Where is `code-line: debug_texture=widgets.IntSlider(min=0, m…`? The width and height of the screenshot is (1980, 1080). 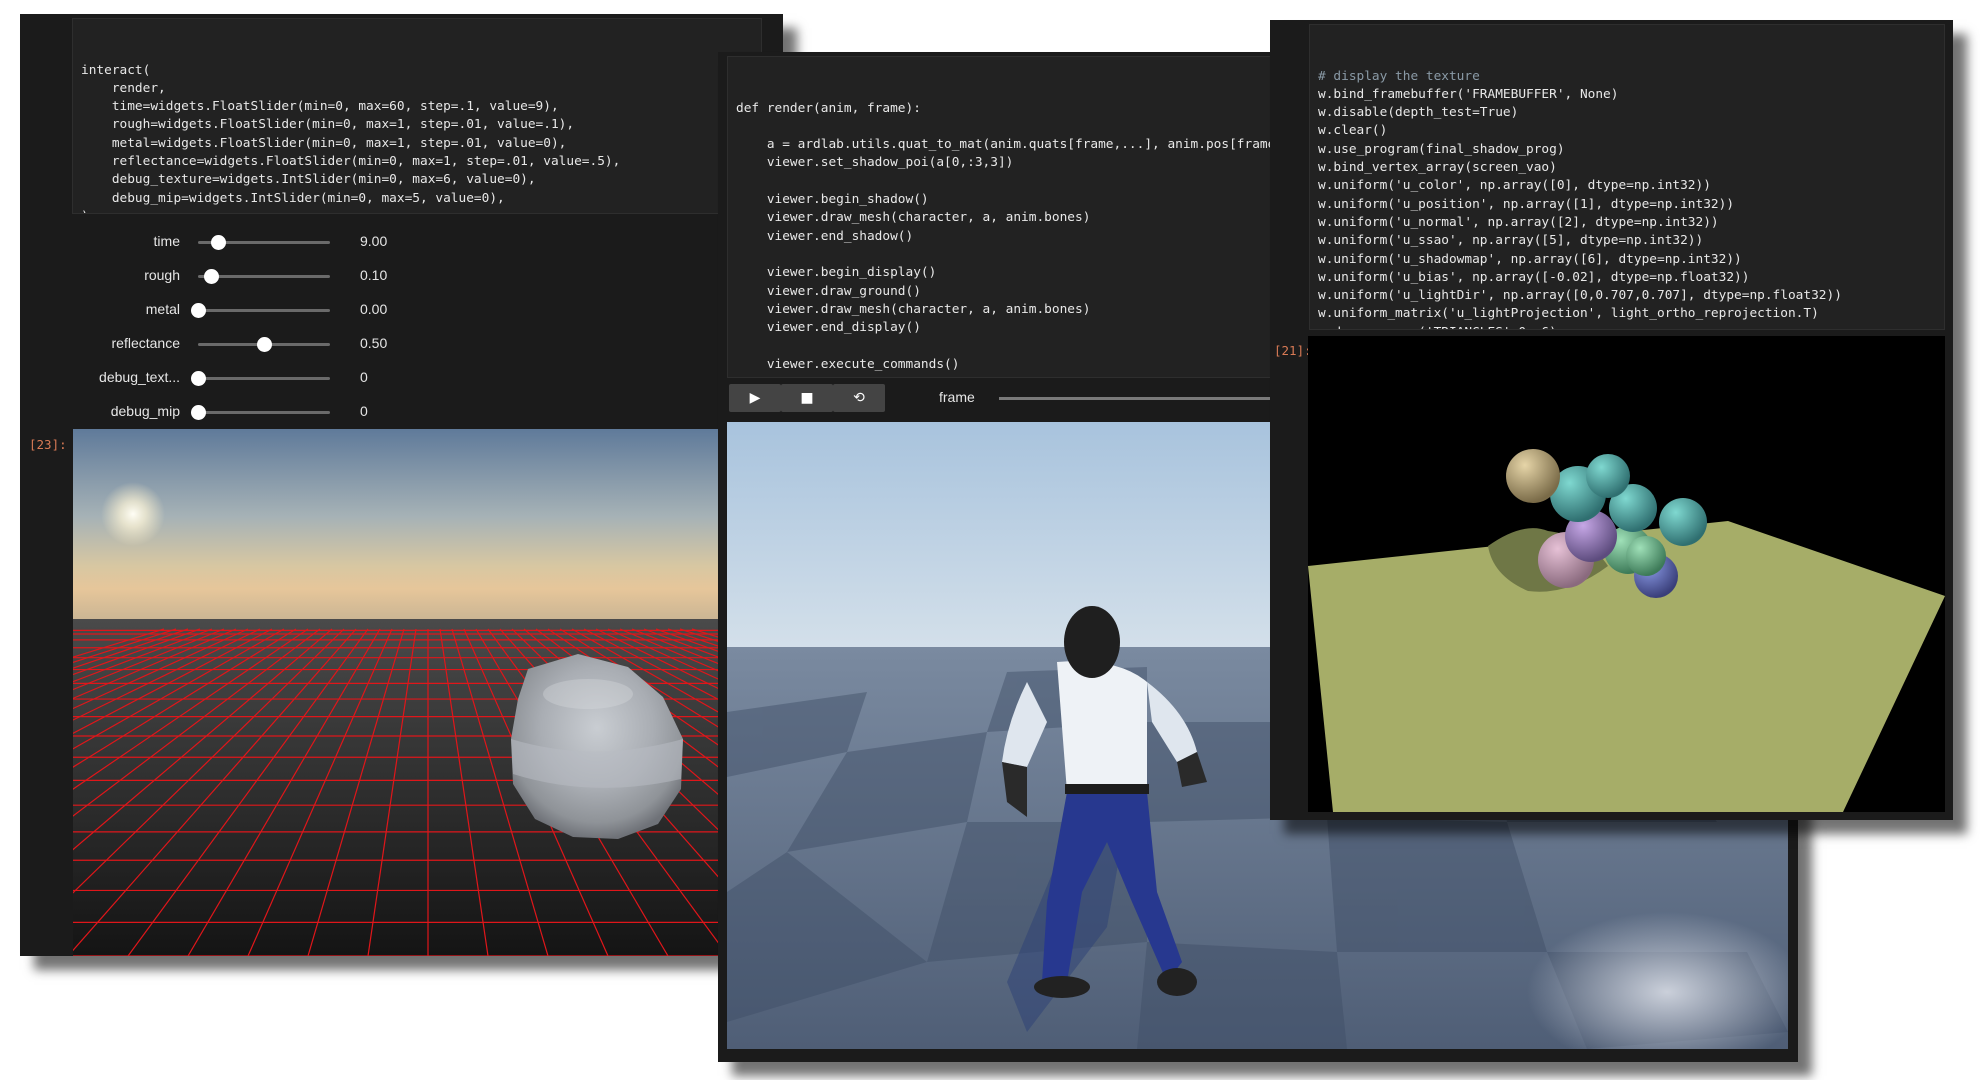
code-line: debug_texture=widgets.IntSlider(min=0, m… is located at coordinates (308, 180).